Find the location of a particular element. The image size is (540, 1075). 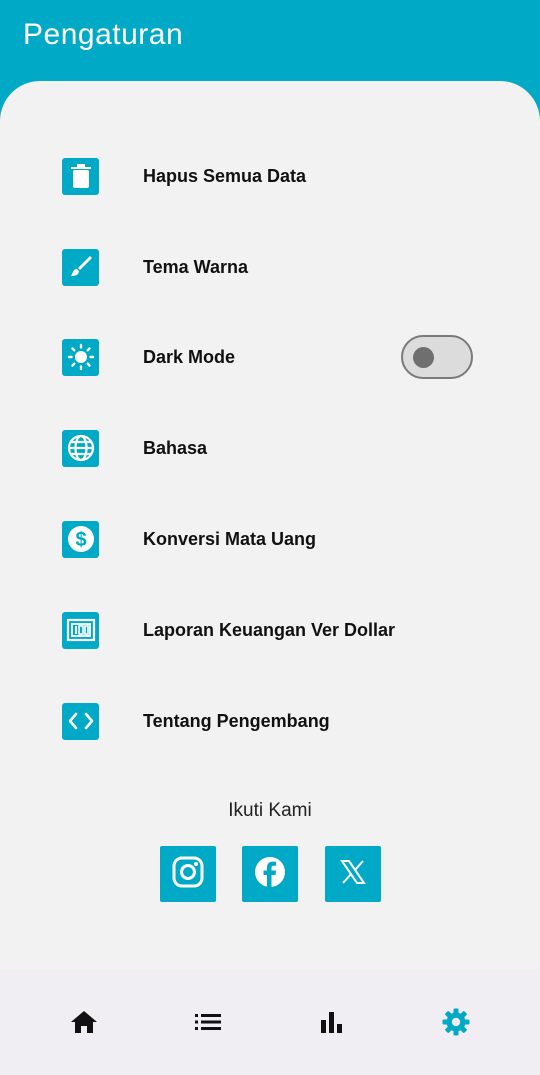

nav-settings is located at coordinates (456, 1024).